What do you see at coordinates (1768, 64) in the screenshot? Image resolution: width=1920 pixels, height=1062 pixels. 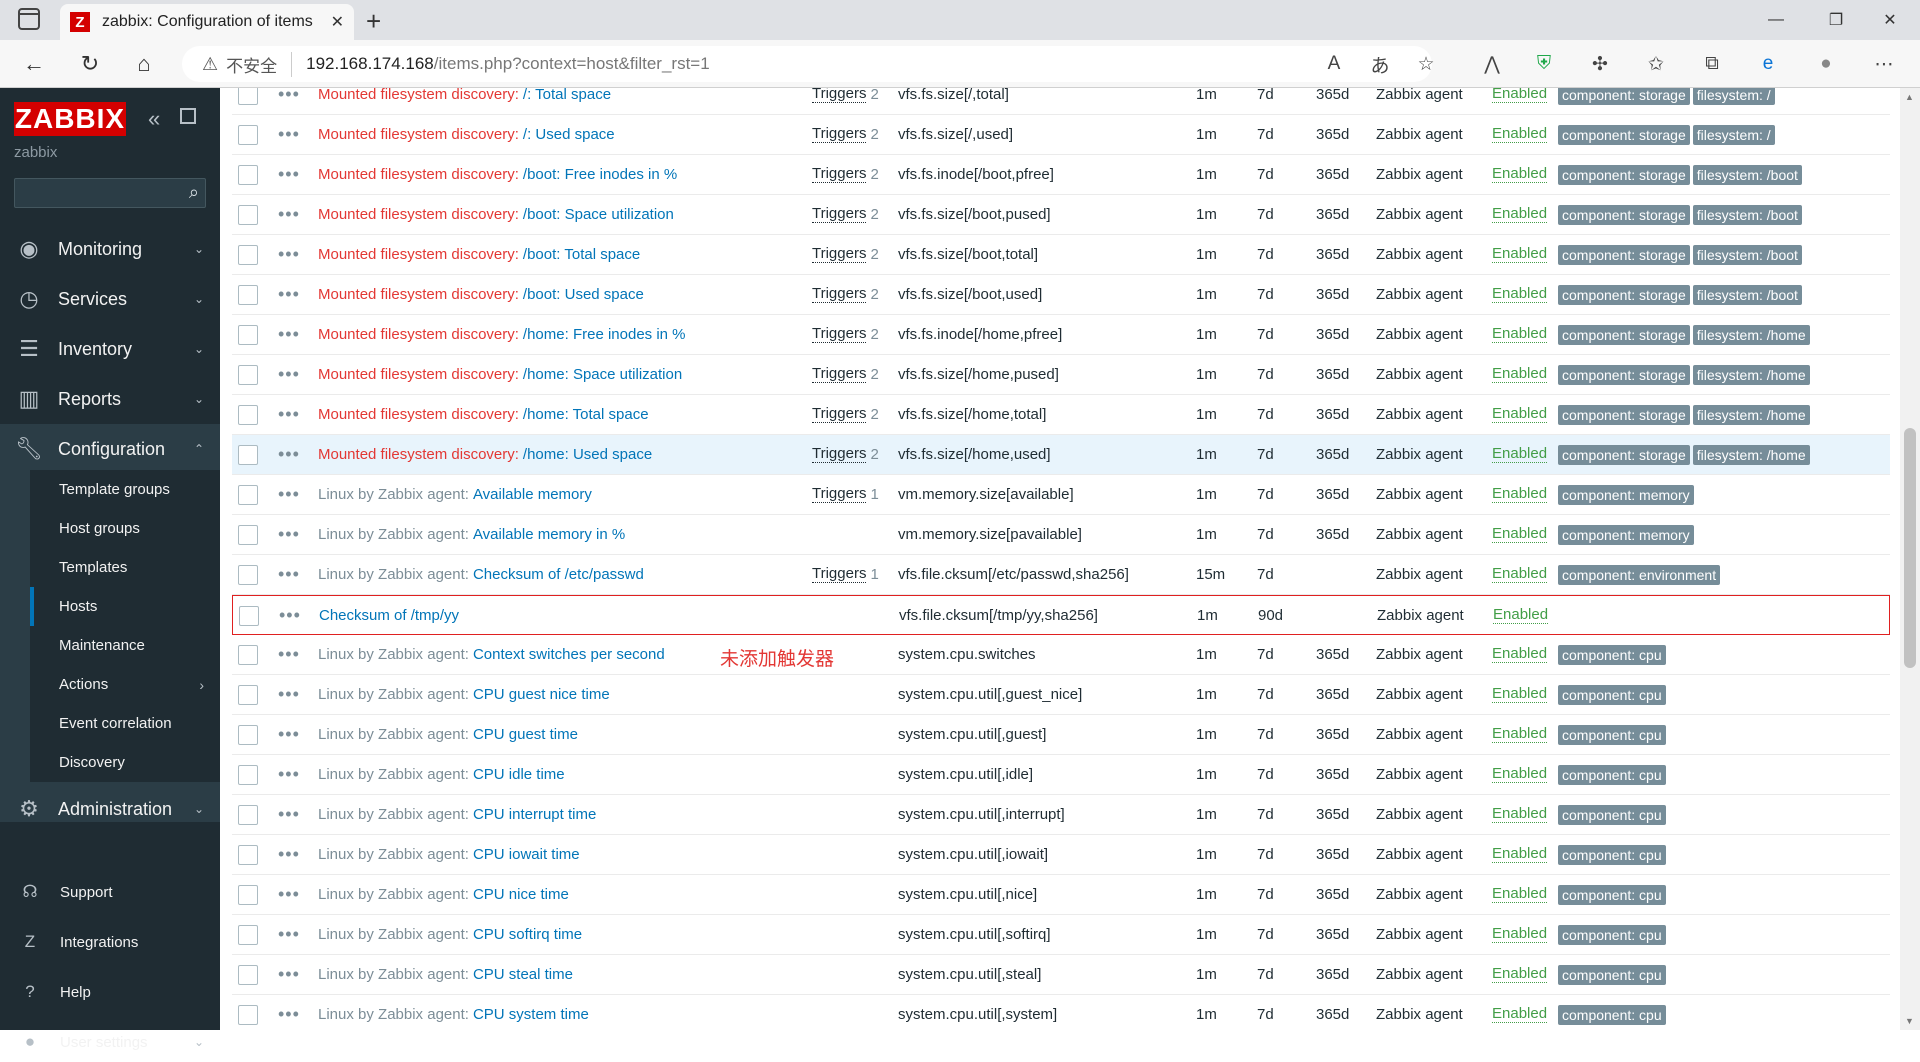 I see `ie-mode-icon: e` at bounding box center [1768, 64].